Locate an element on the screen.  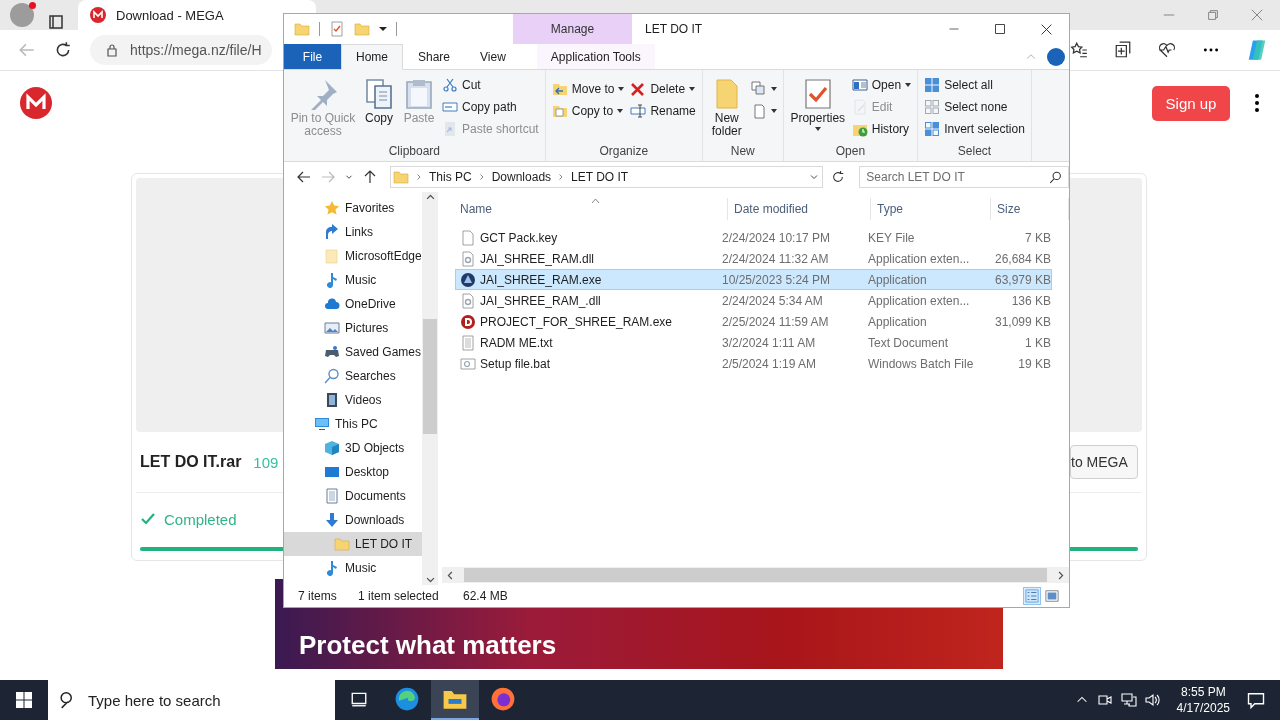
search-field: Search LET DO IT is located at coordinates (964, 177).